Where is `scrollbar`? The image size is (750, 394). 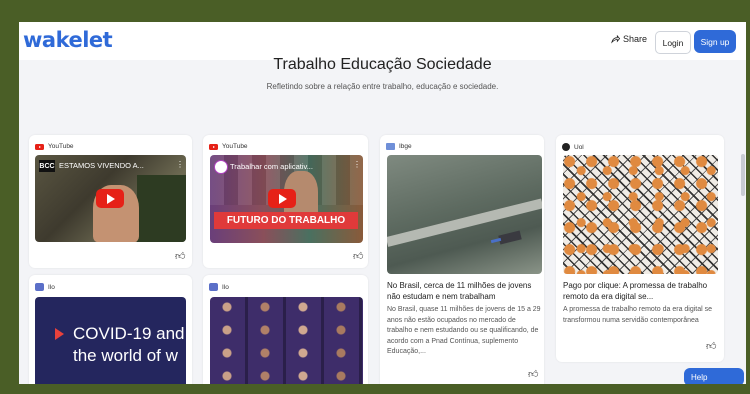 scrollbar is located at coordinates (743, 175).